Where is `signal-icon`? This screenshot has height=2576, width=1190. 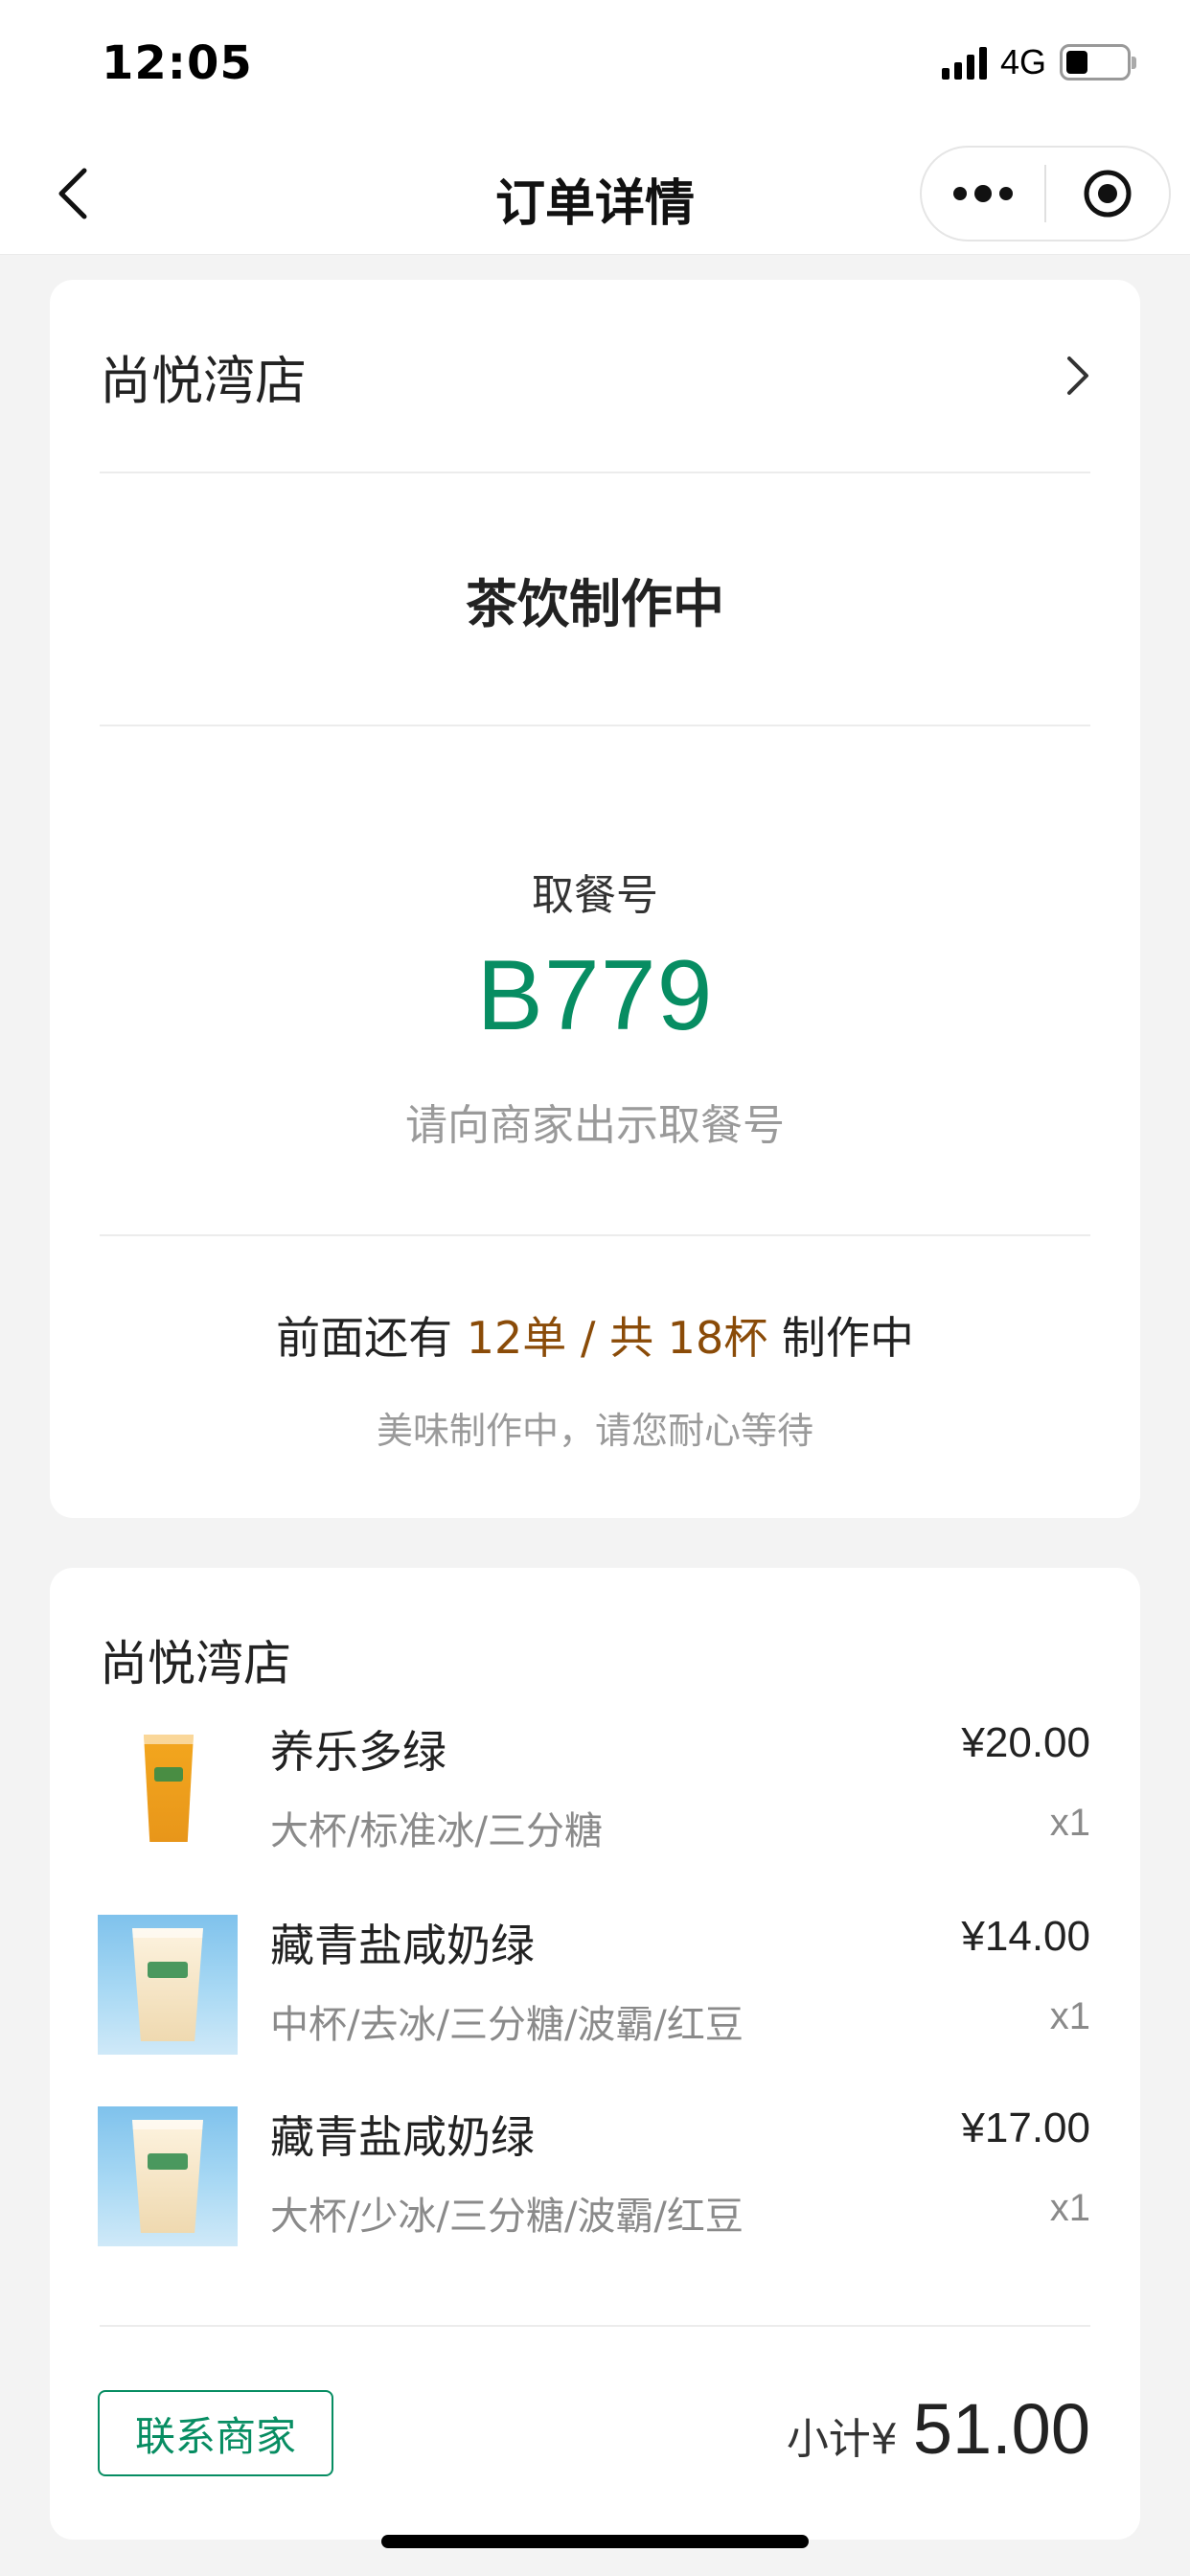 signal-icon is located at coordinates (964, 63).